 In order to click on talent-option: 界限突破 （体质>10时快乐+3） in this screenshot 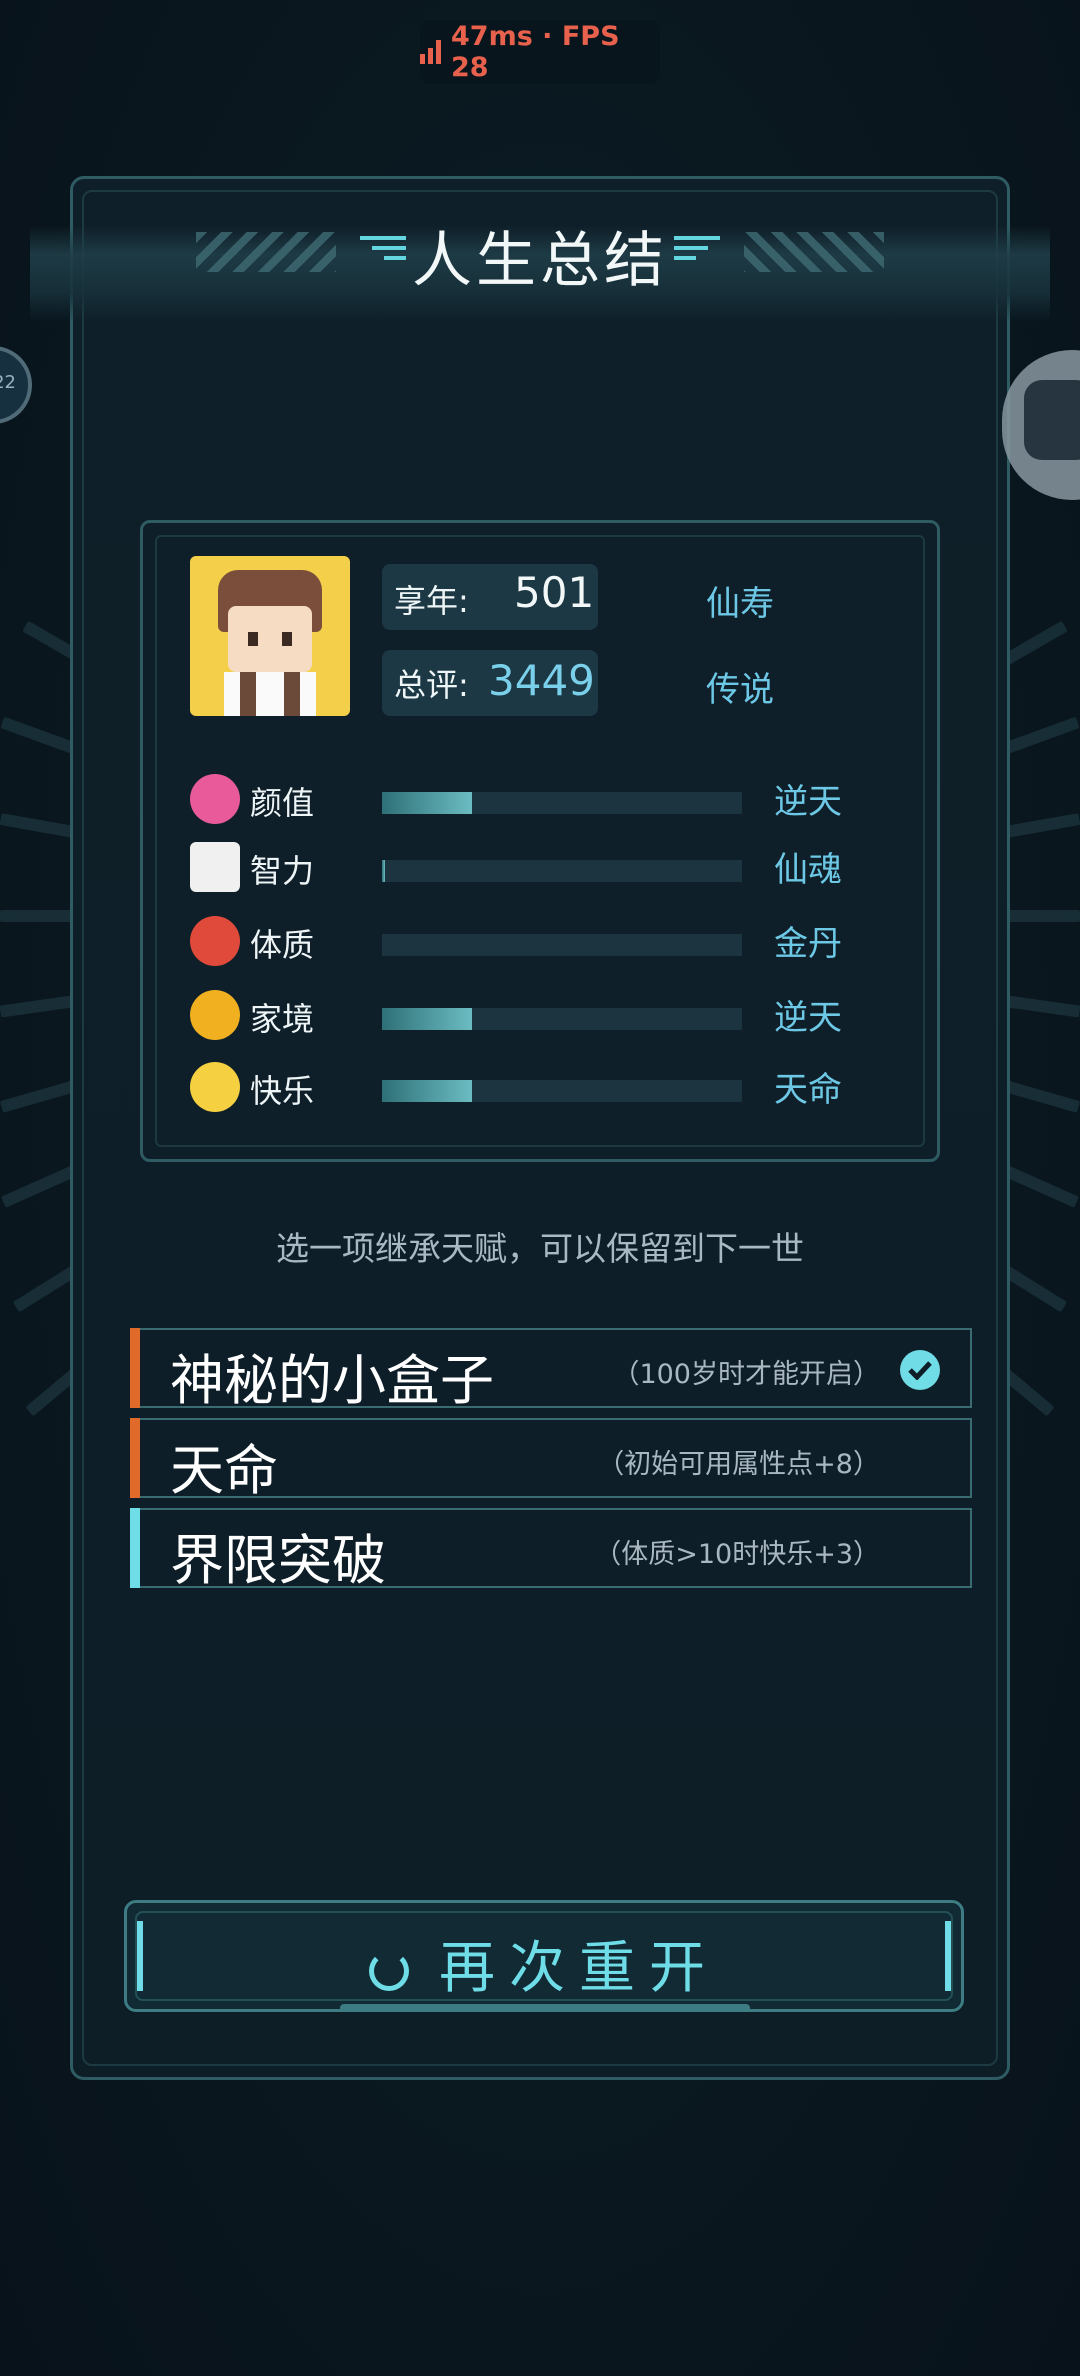, I will do `click(551, 1550)`.